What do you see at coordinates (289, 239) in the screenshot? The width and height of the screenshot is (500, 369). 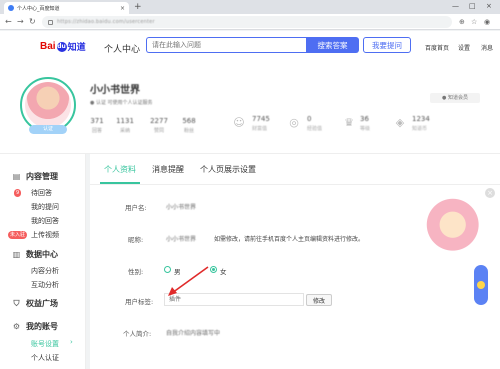 I see `nickname-hint: 如需修改，请前往手机百度个人主页编辑资料进行修改。` at bounding box center [289, 239].